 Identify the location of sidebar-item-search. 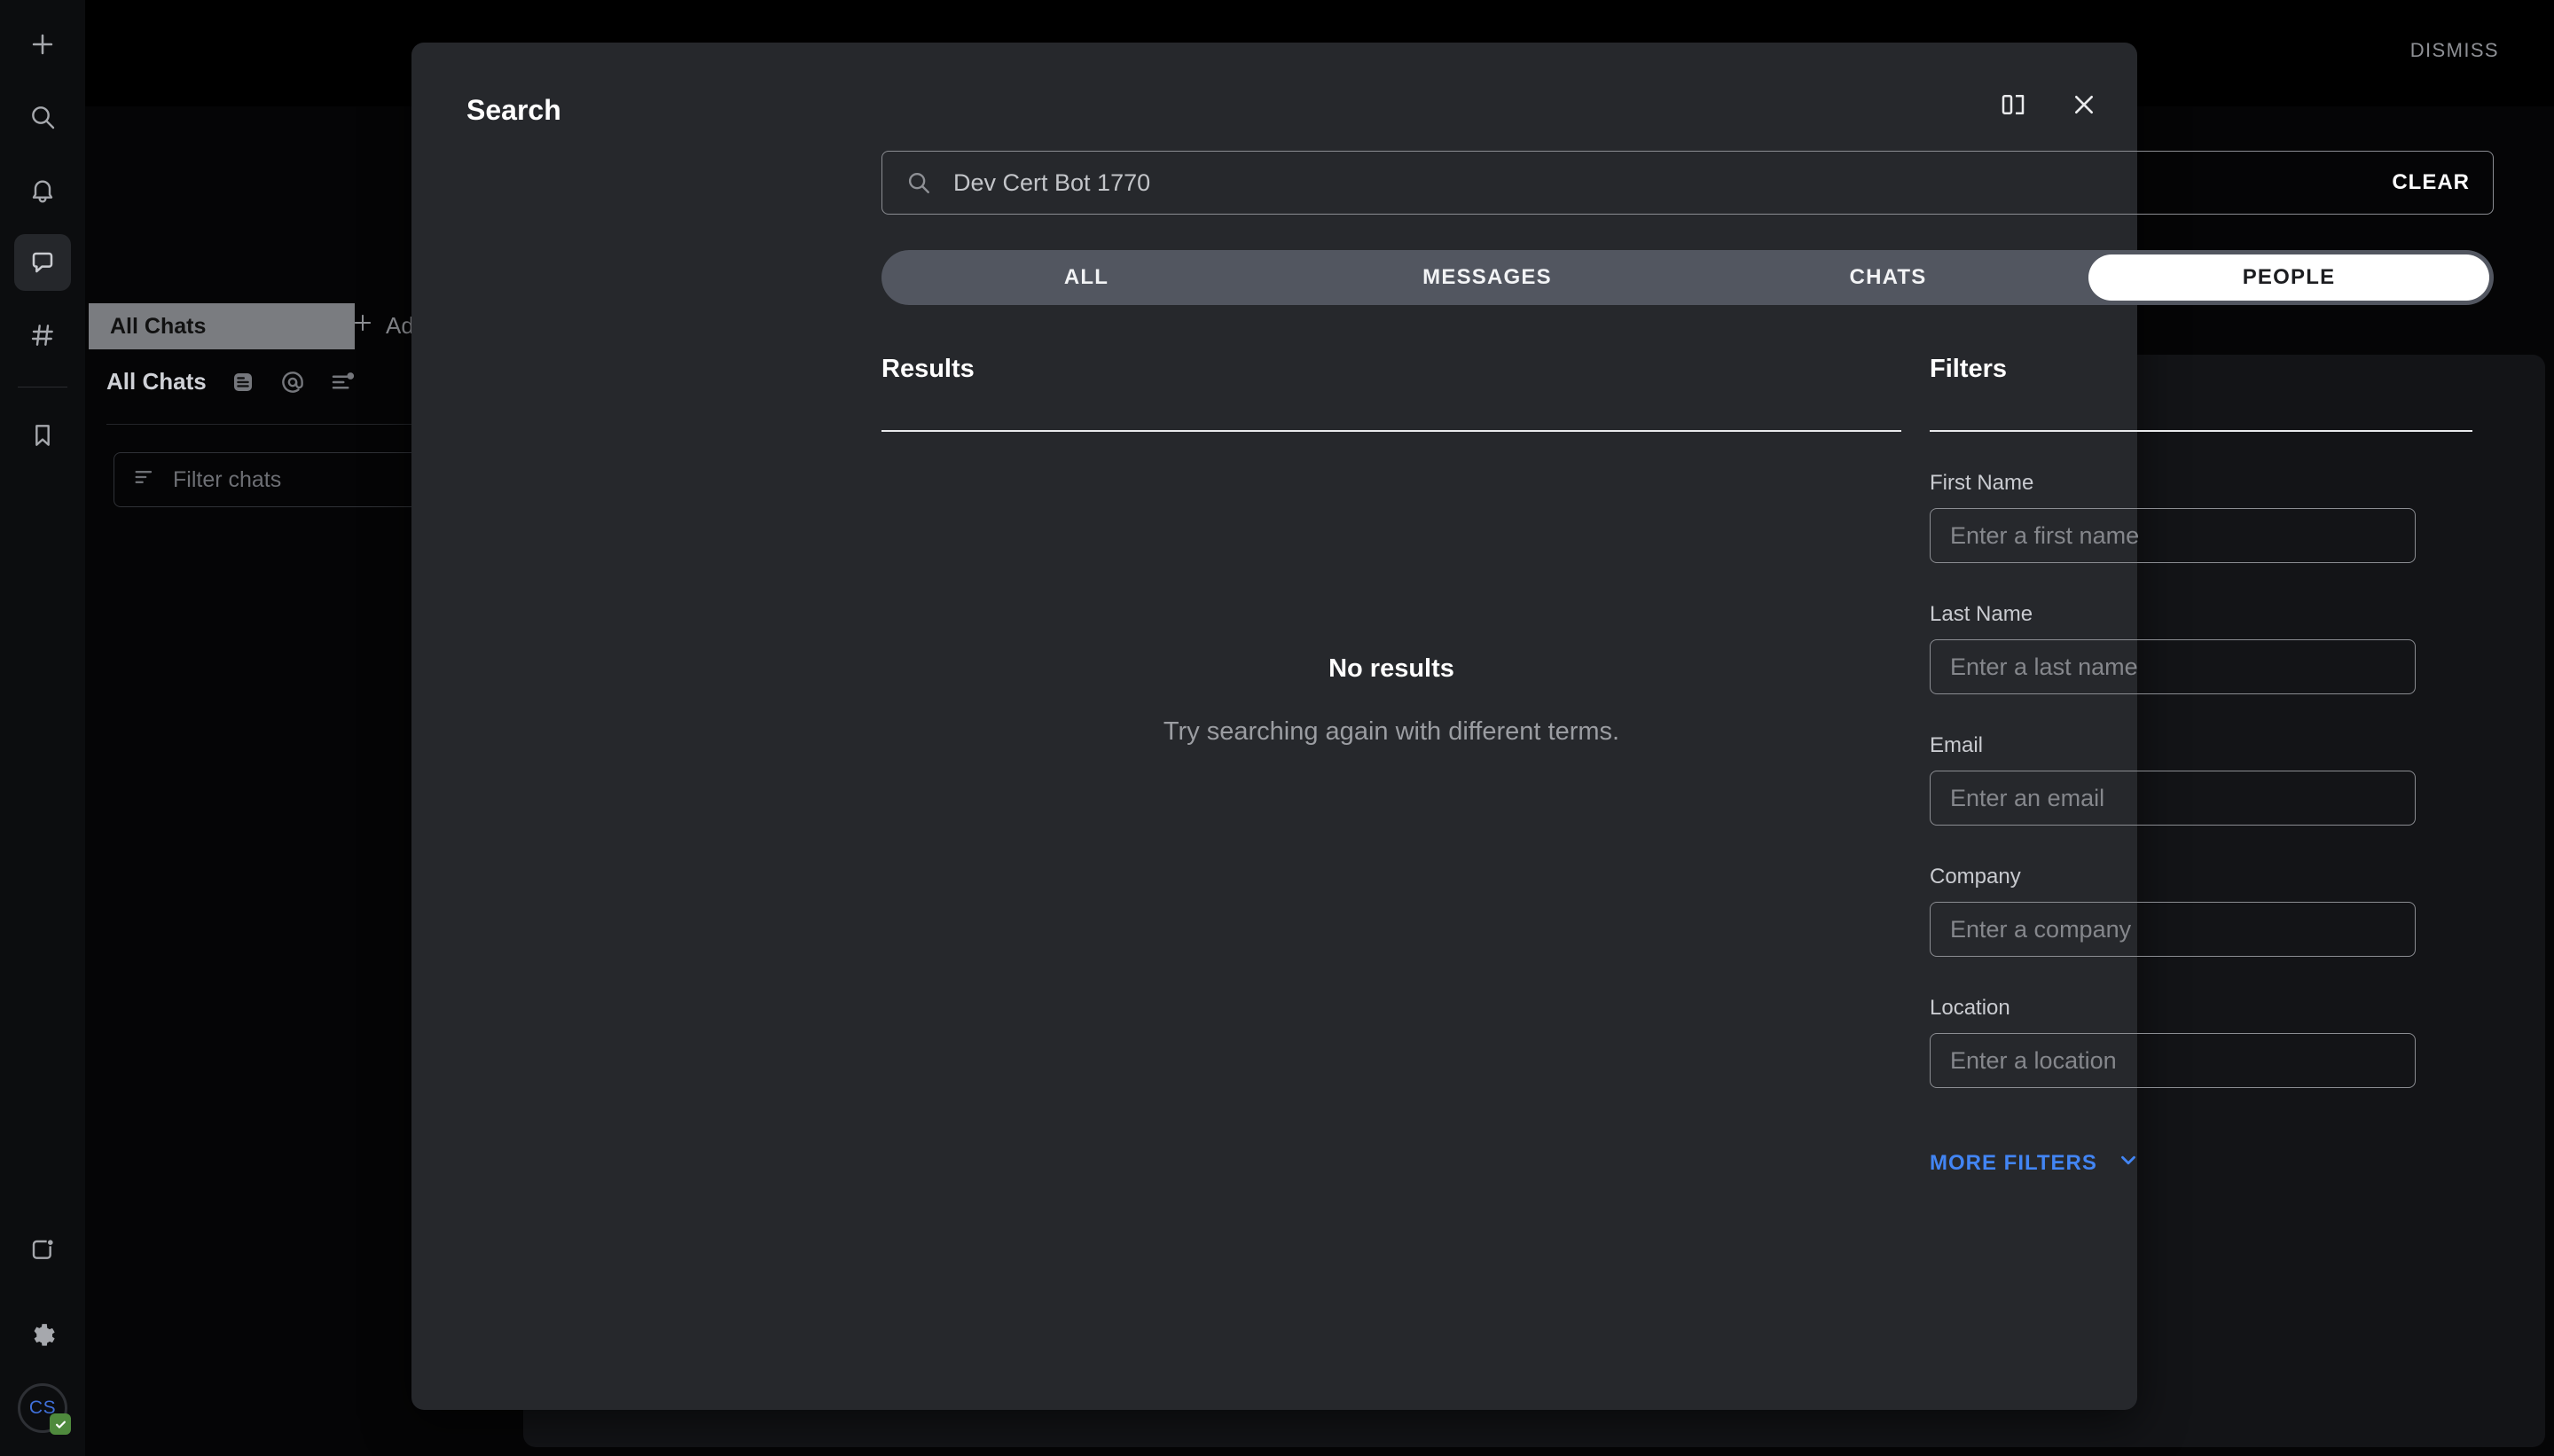
(42, 117).